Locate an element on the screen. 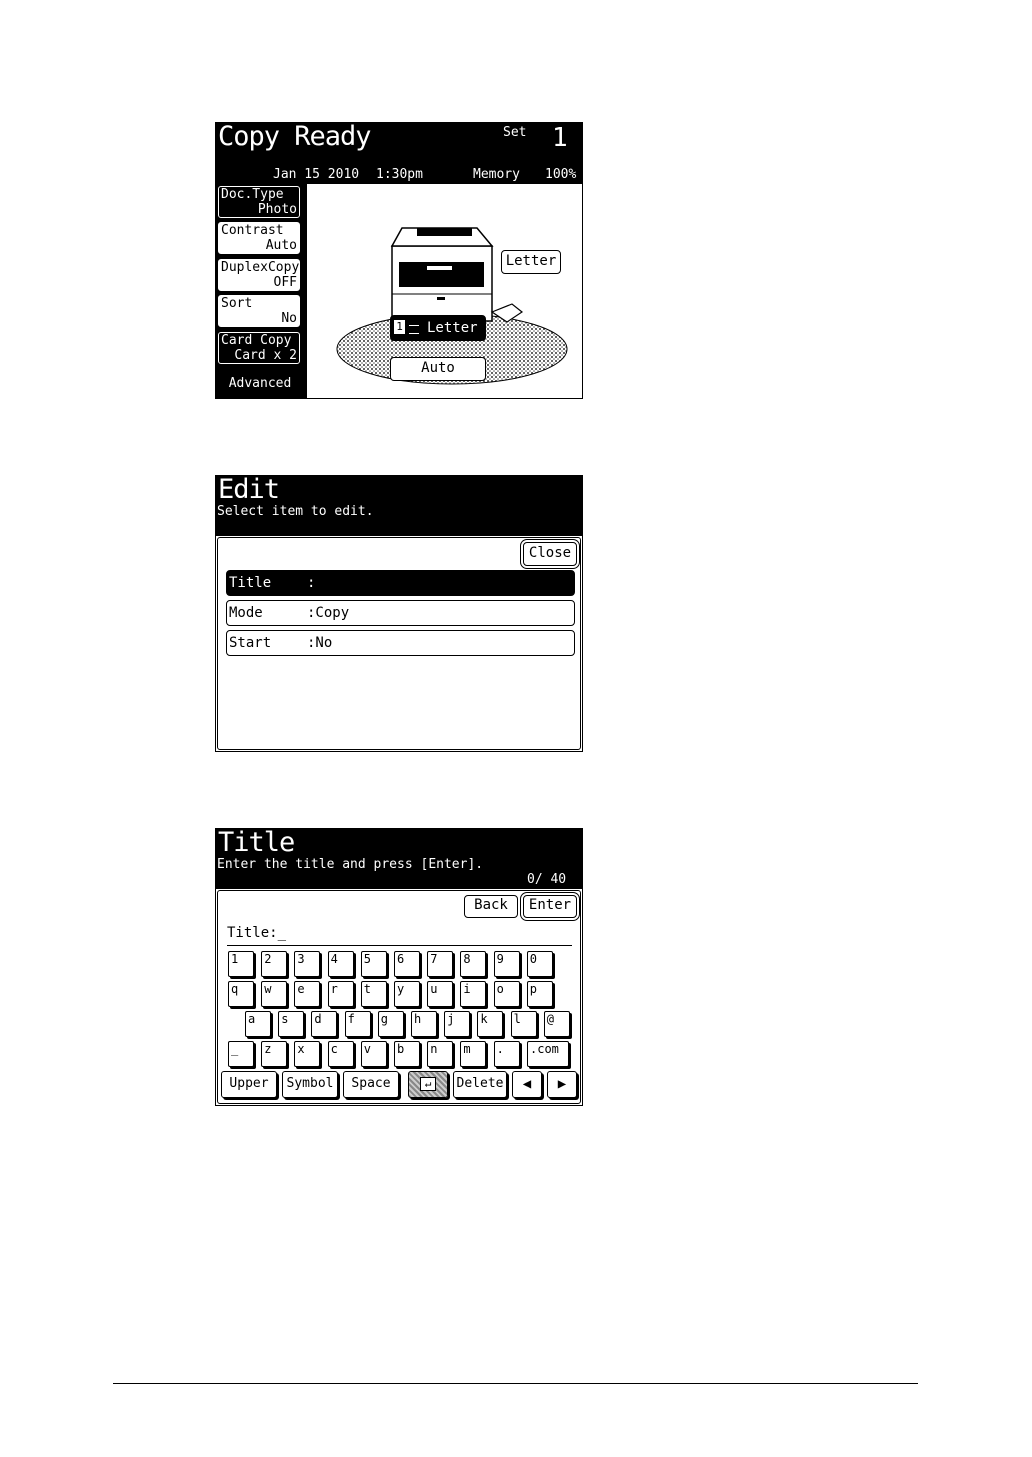  key-n: n is located at coordinates (440, 1054).